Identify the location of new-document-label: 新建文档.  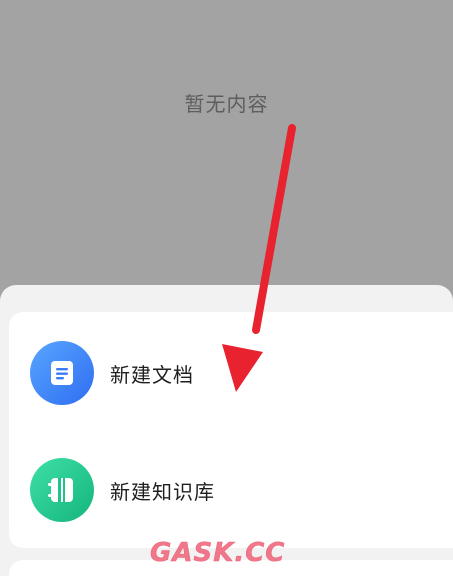
(152, 374).